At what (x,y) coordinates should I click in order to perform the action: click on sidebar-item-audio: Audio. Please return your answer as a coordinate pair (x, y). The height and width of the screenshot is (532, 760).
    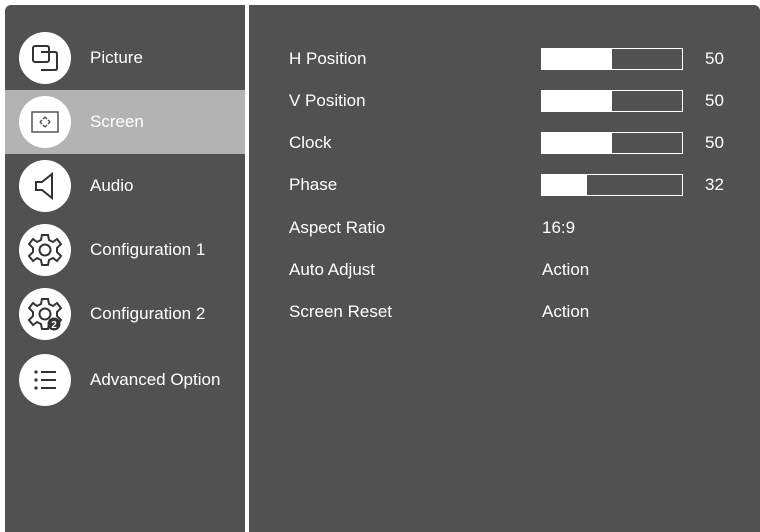
    Looking at the image, I should click on (125, 186).